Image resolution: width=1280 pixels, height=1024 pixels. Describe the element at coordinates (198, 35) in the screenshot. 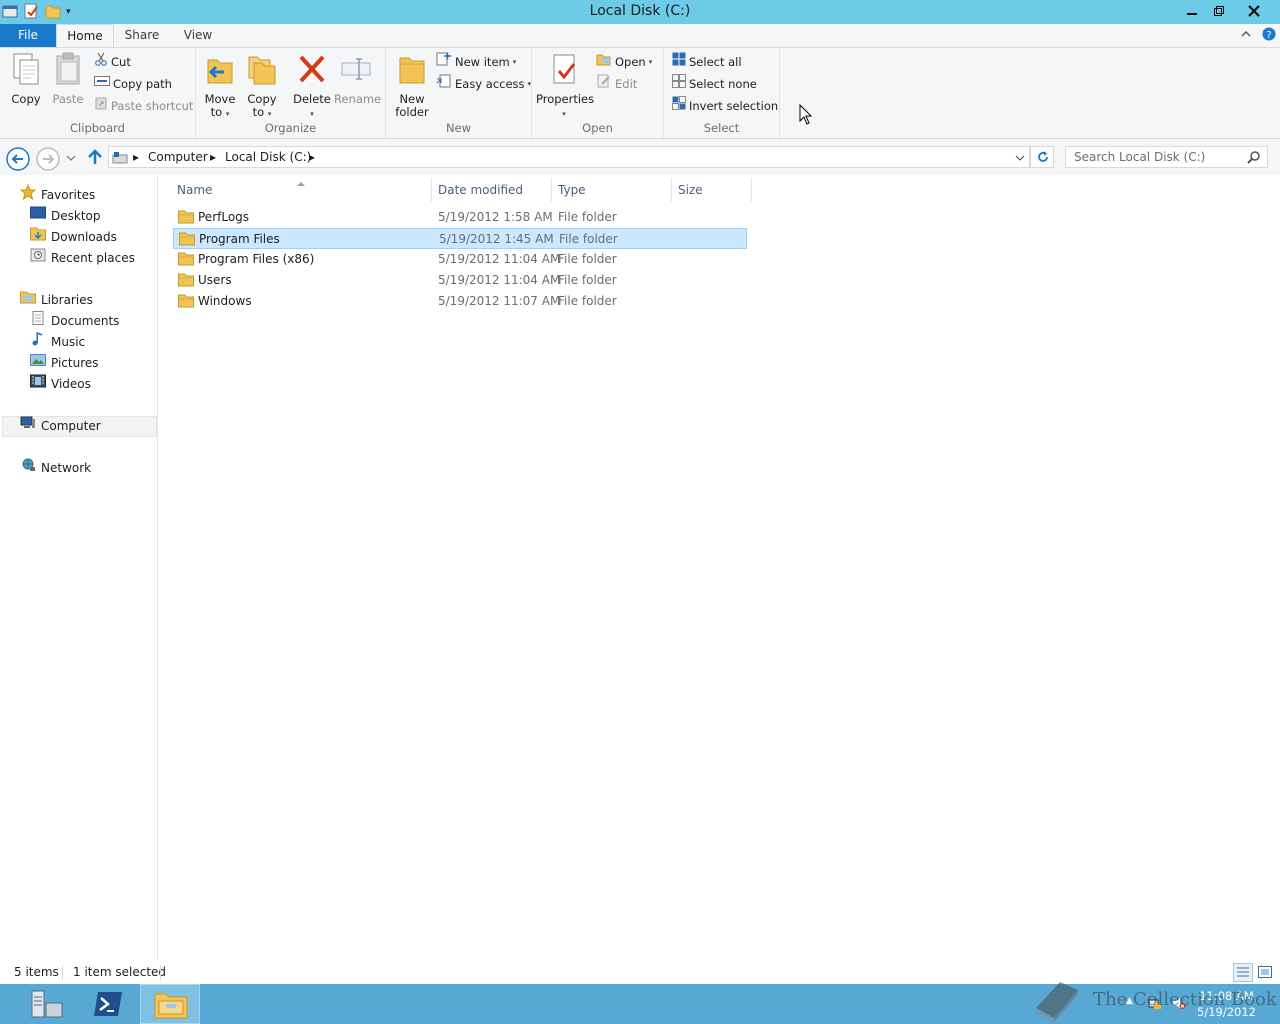

I see `tab-view: View` at that location.